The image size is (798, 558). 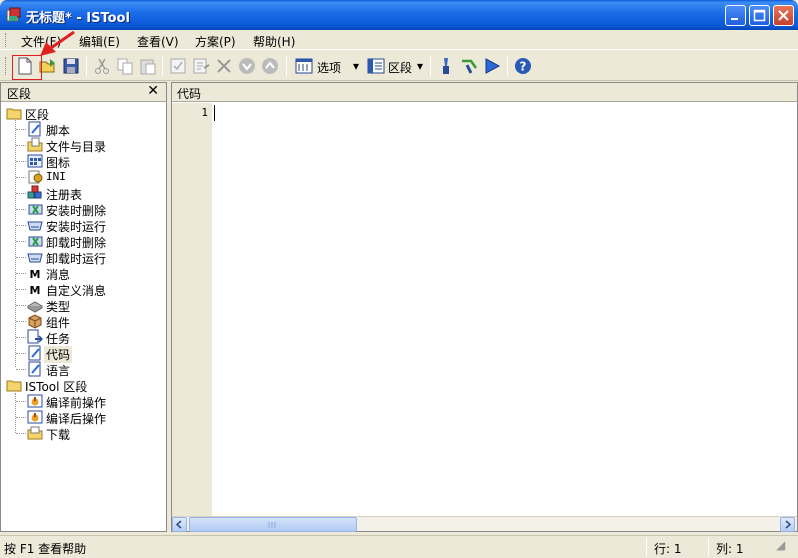 I want to click on toolbar: 选项 ▾ 区段 ▾ ?, so click(x=399, y=66).